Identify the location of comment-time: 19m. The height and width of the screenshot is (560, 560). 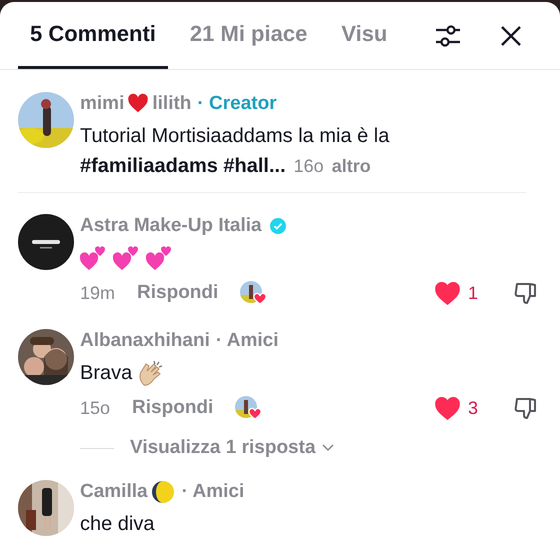
(98, 293).